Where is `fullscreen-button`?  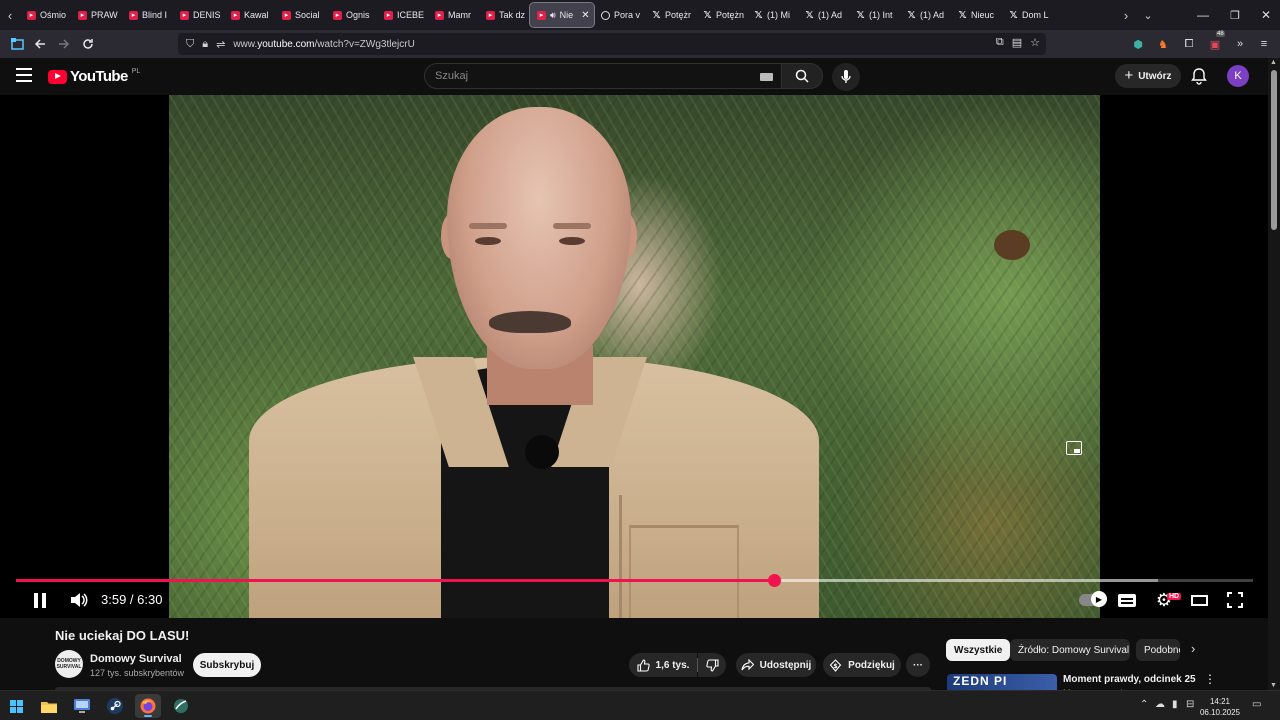 fullscreen-button is located at coordinates (1235, 600).